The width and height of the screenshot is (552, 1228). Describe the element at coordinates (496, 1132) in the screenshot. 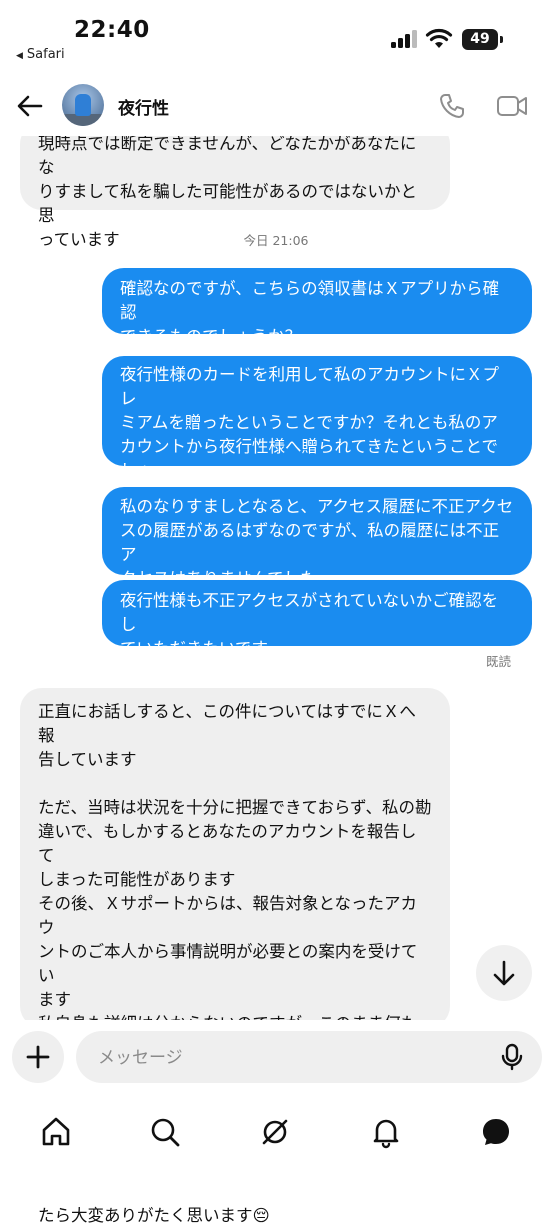

I see `messages-icon` at that location.